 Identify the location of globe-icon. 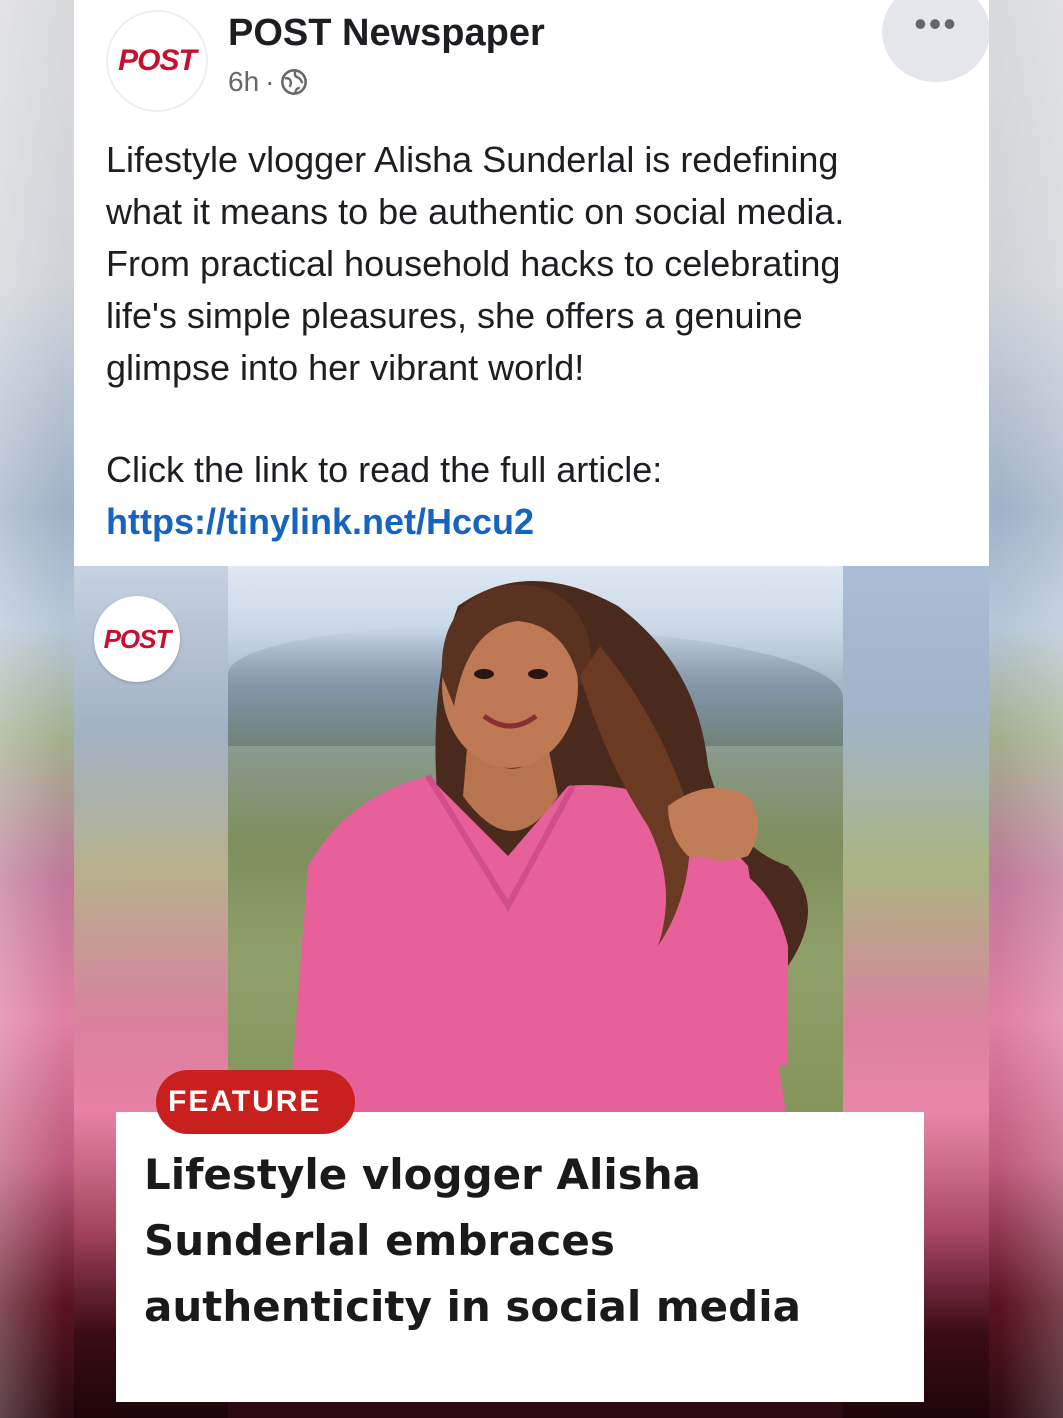
(294, 82).